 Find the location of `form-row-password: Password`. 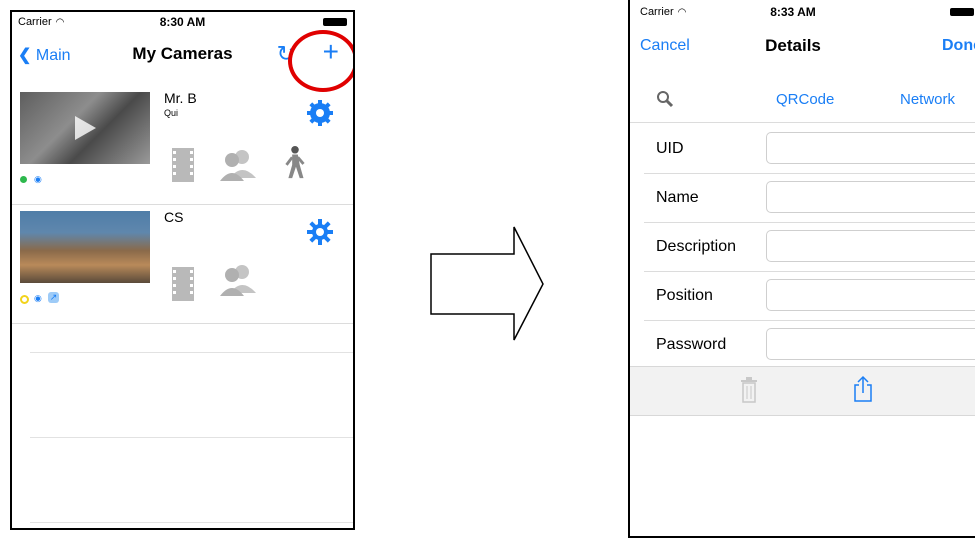

form-row-password: Password is located at coordinates (809, 344).